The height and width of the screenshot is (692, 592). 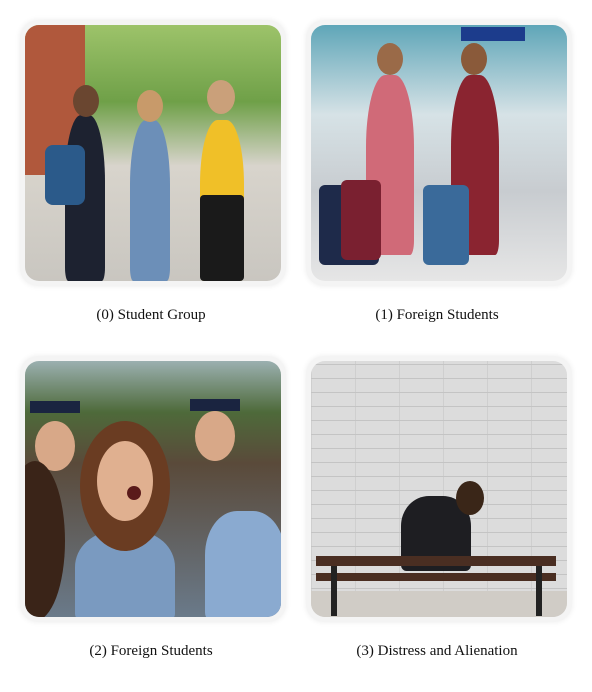 I want to click on figure-0-caption: (0) Student Group, so click(x=151, y=315).